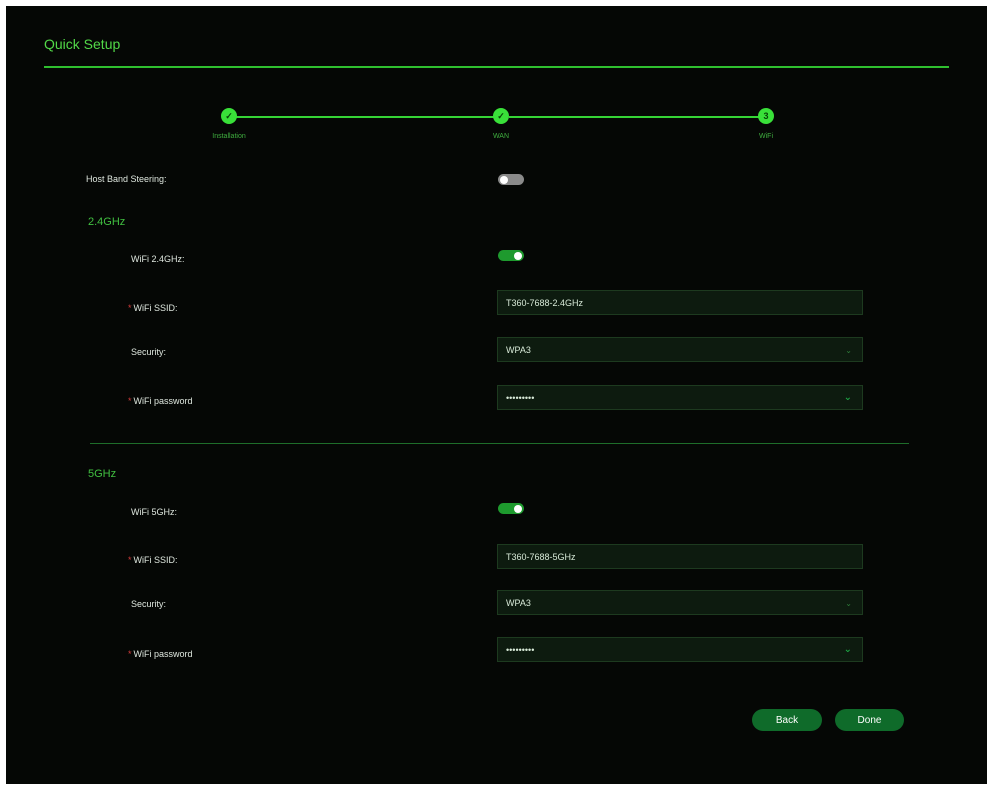  What do you see at coordinates (158, 259) in the screenshot?
I see `wifi-24ghz-label: WiFi 2.4GHz:` at bounding box center [158, 259].